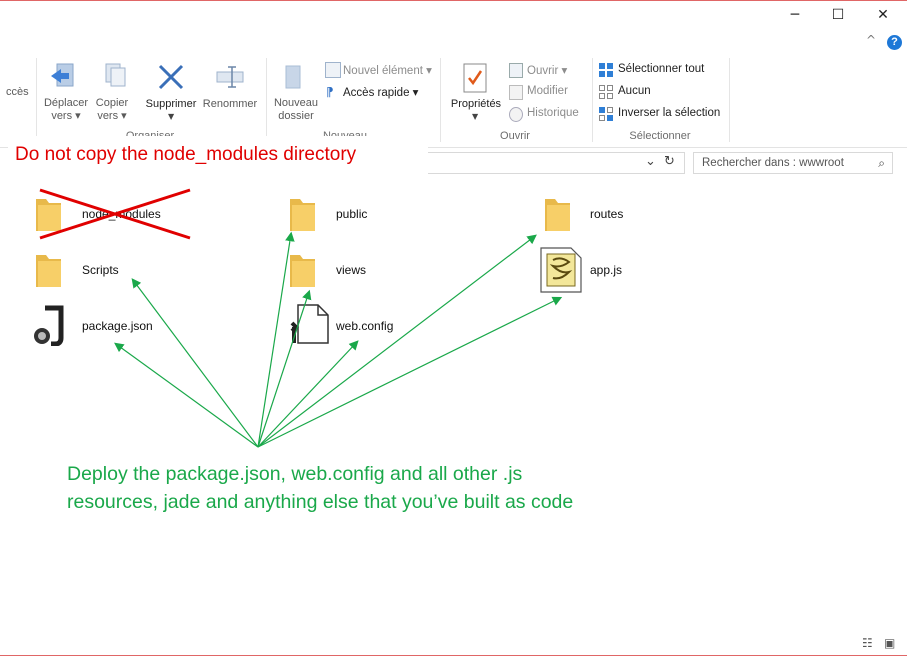  Describe the element at coordinates (453, 655) in the screenshot. I see `window-bottom-border` at that location.